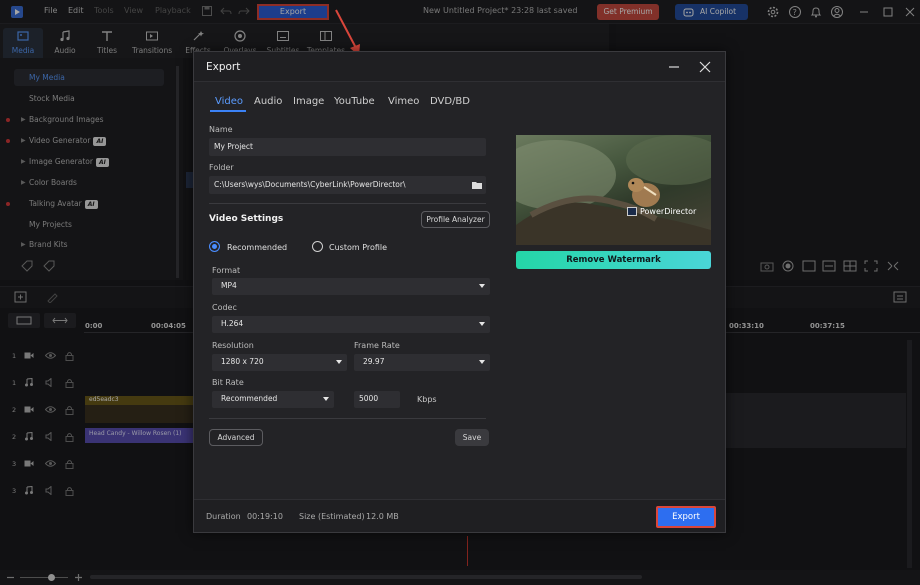 Image resolution: width=920 pixels, height=585 pixels. I want to click on resolution-label: Resolution, so click(233, 345).